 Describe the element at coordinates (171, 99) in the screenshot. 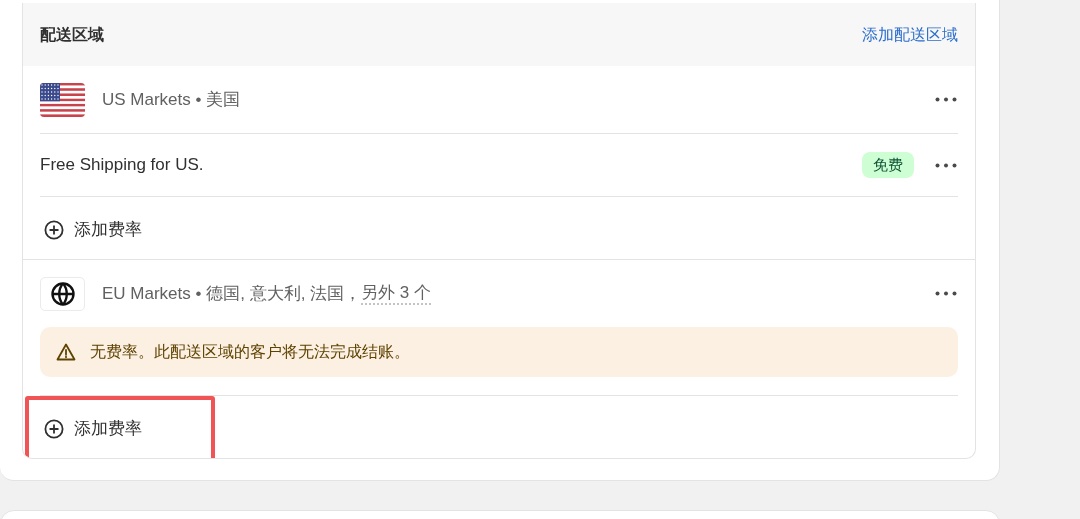

I see `zone-name: US Markets • 美国` at that location.